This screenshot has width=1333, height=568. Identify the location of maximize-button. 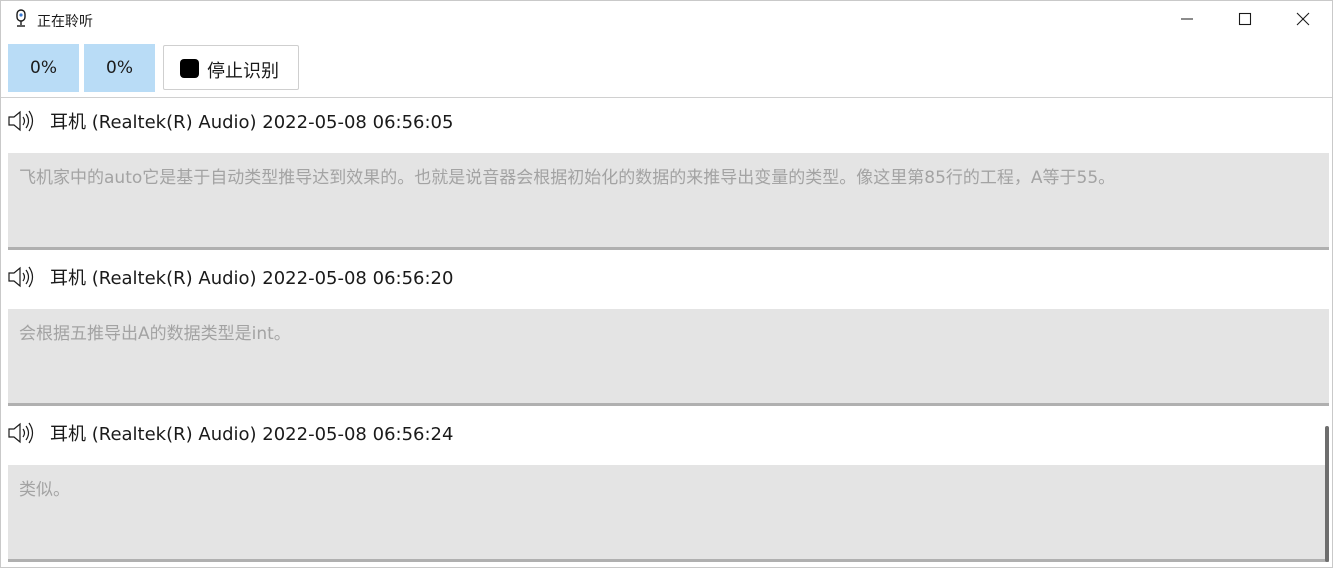
(1245, 20).